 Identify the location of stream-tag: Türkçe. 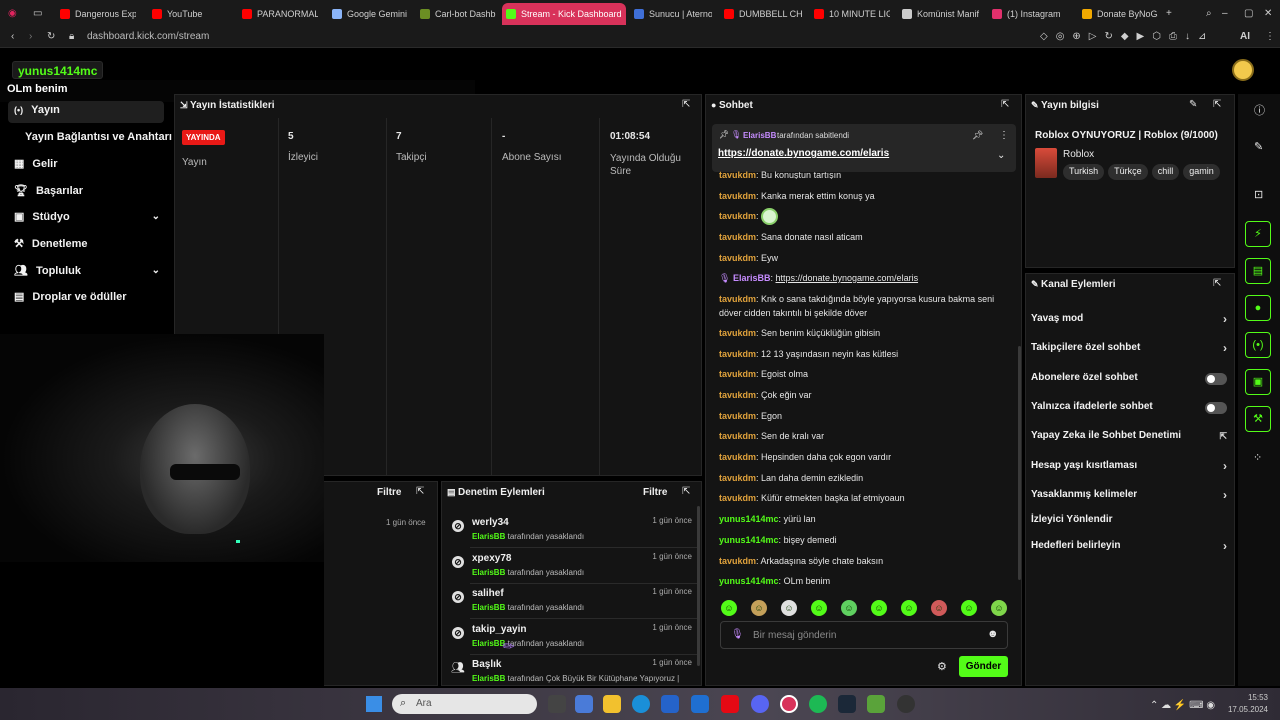
(1128, 172).